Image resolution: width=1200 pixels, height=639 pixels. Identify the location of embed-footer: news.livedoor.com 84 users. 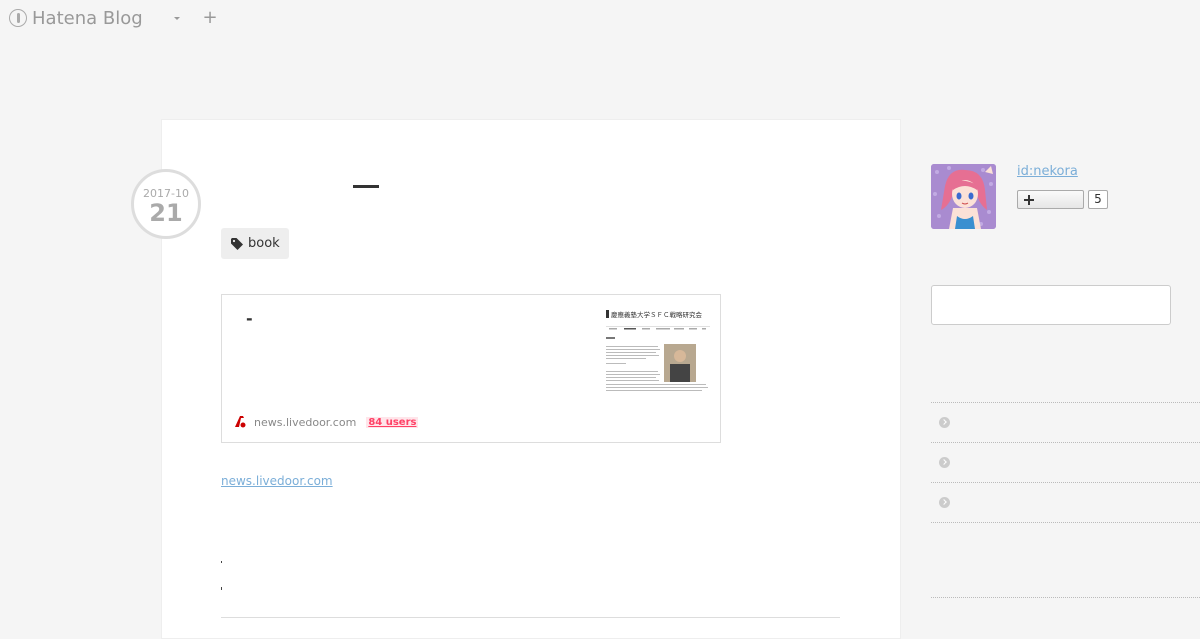
(326, 422).